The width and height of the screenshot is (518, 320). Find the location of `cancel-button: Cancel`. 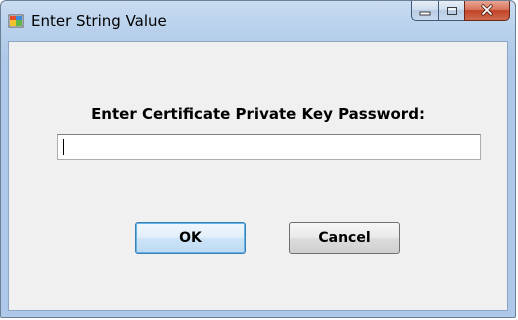

cancel-button: Cancel is located at coordinates (344, 238).